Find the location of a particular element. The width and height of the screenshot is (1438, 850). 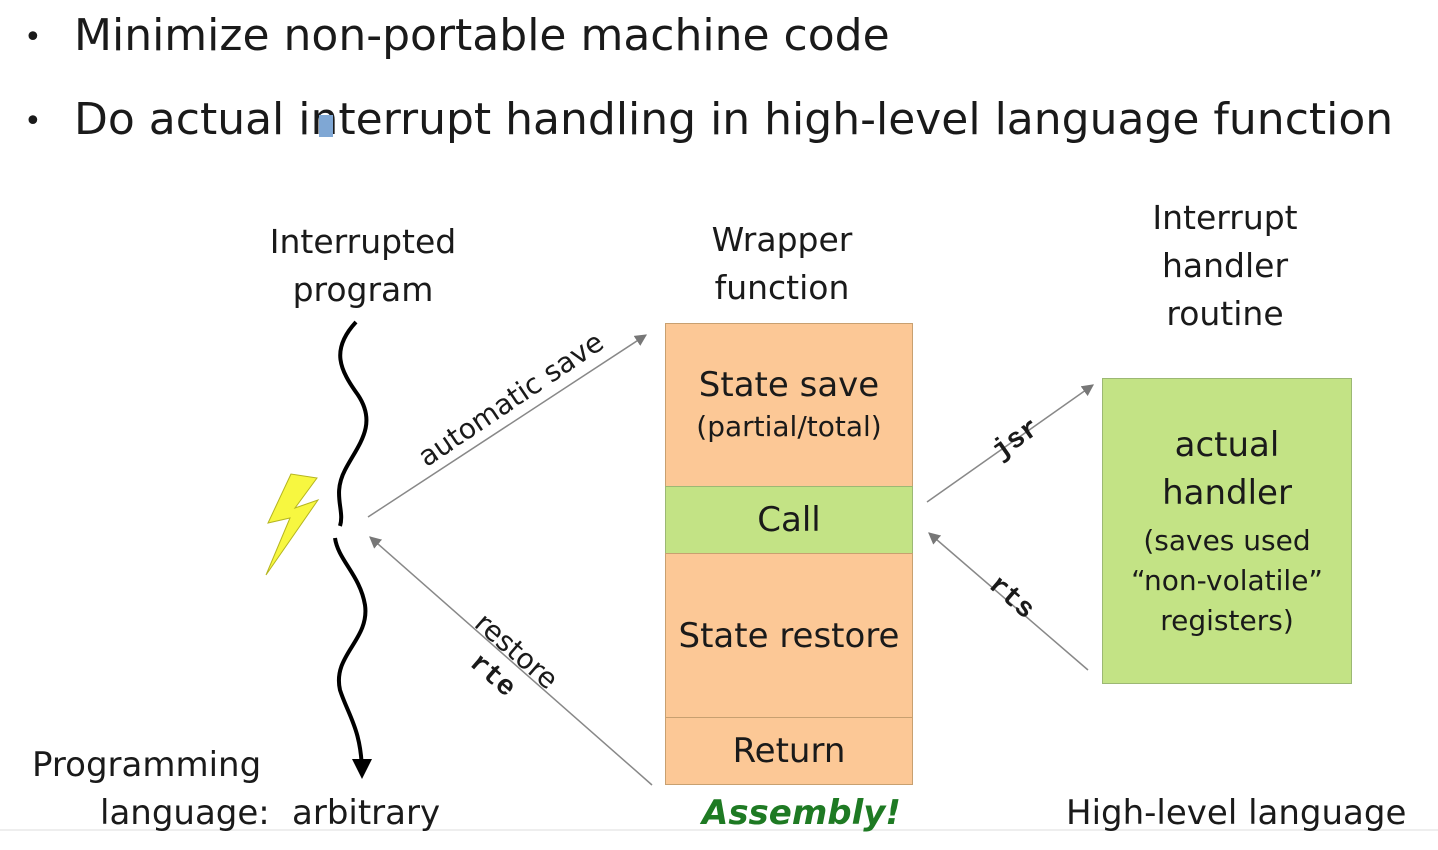

high-level-language-label: High-level language is located at coordinates (1236, 813).